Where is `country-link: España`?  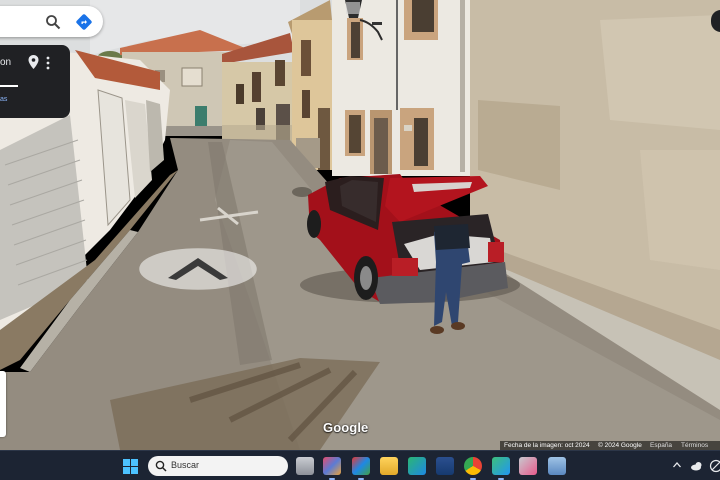 country-link: España is located at coordinates (661, 445).